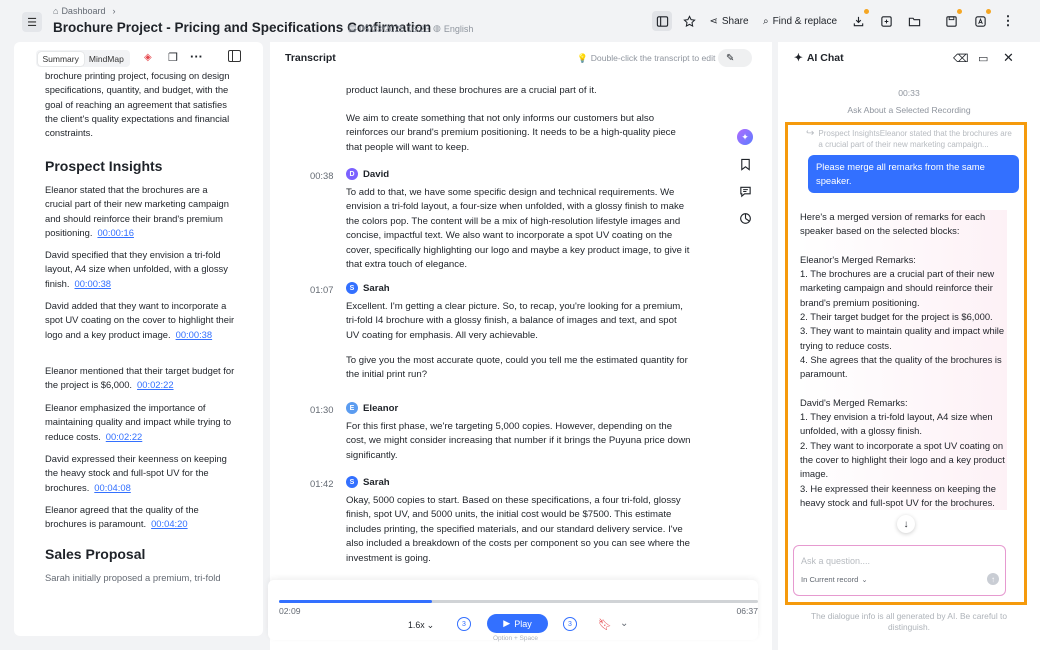  I want to click on comment-icon, so click(745, 191).